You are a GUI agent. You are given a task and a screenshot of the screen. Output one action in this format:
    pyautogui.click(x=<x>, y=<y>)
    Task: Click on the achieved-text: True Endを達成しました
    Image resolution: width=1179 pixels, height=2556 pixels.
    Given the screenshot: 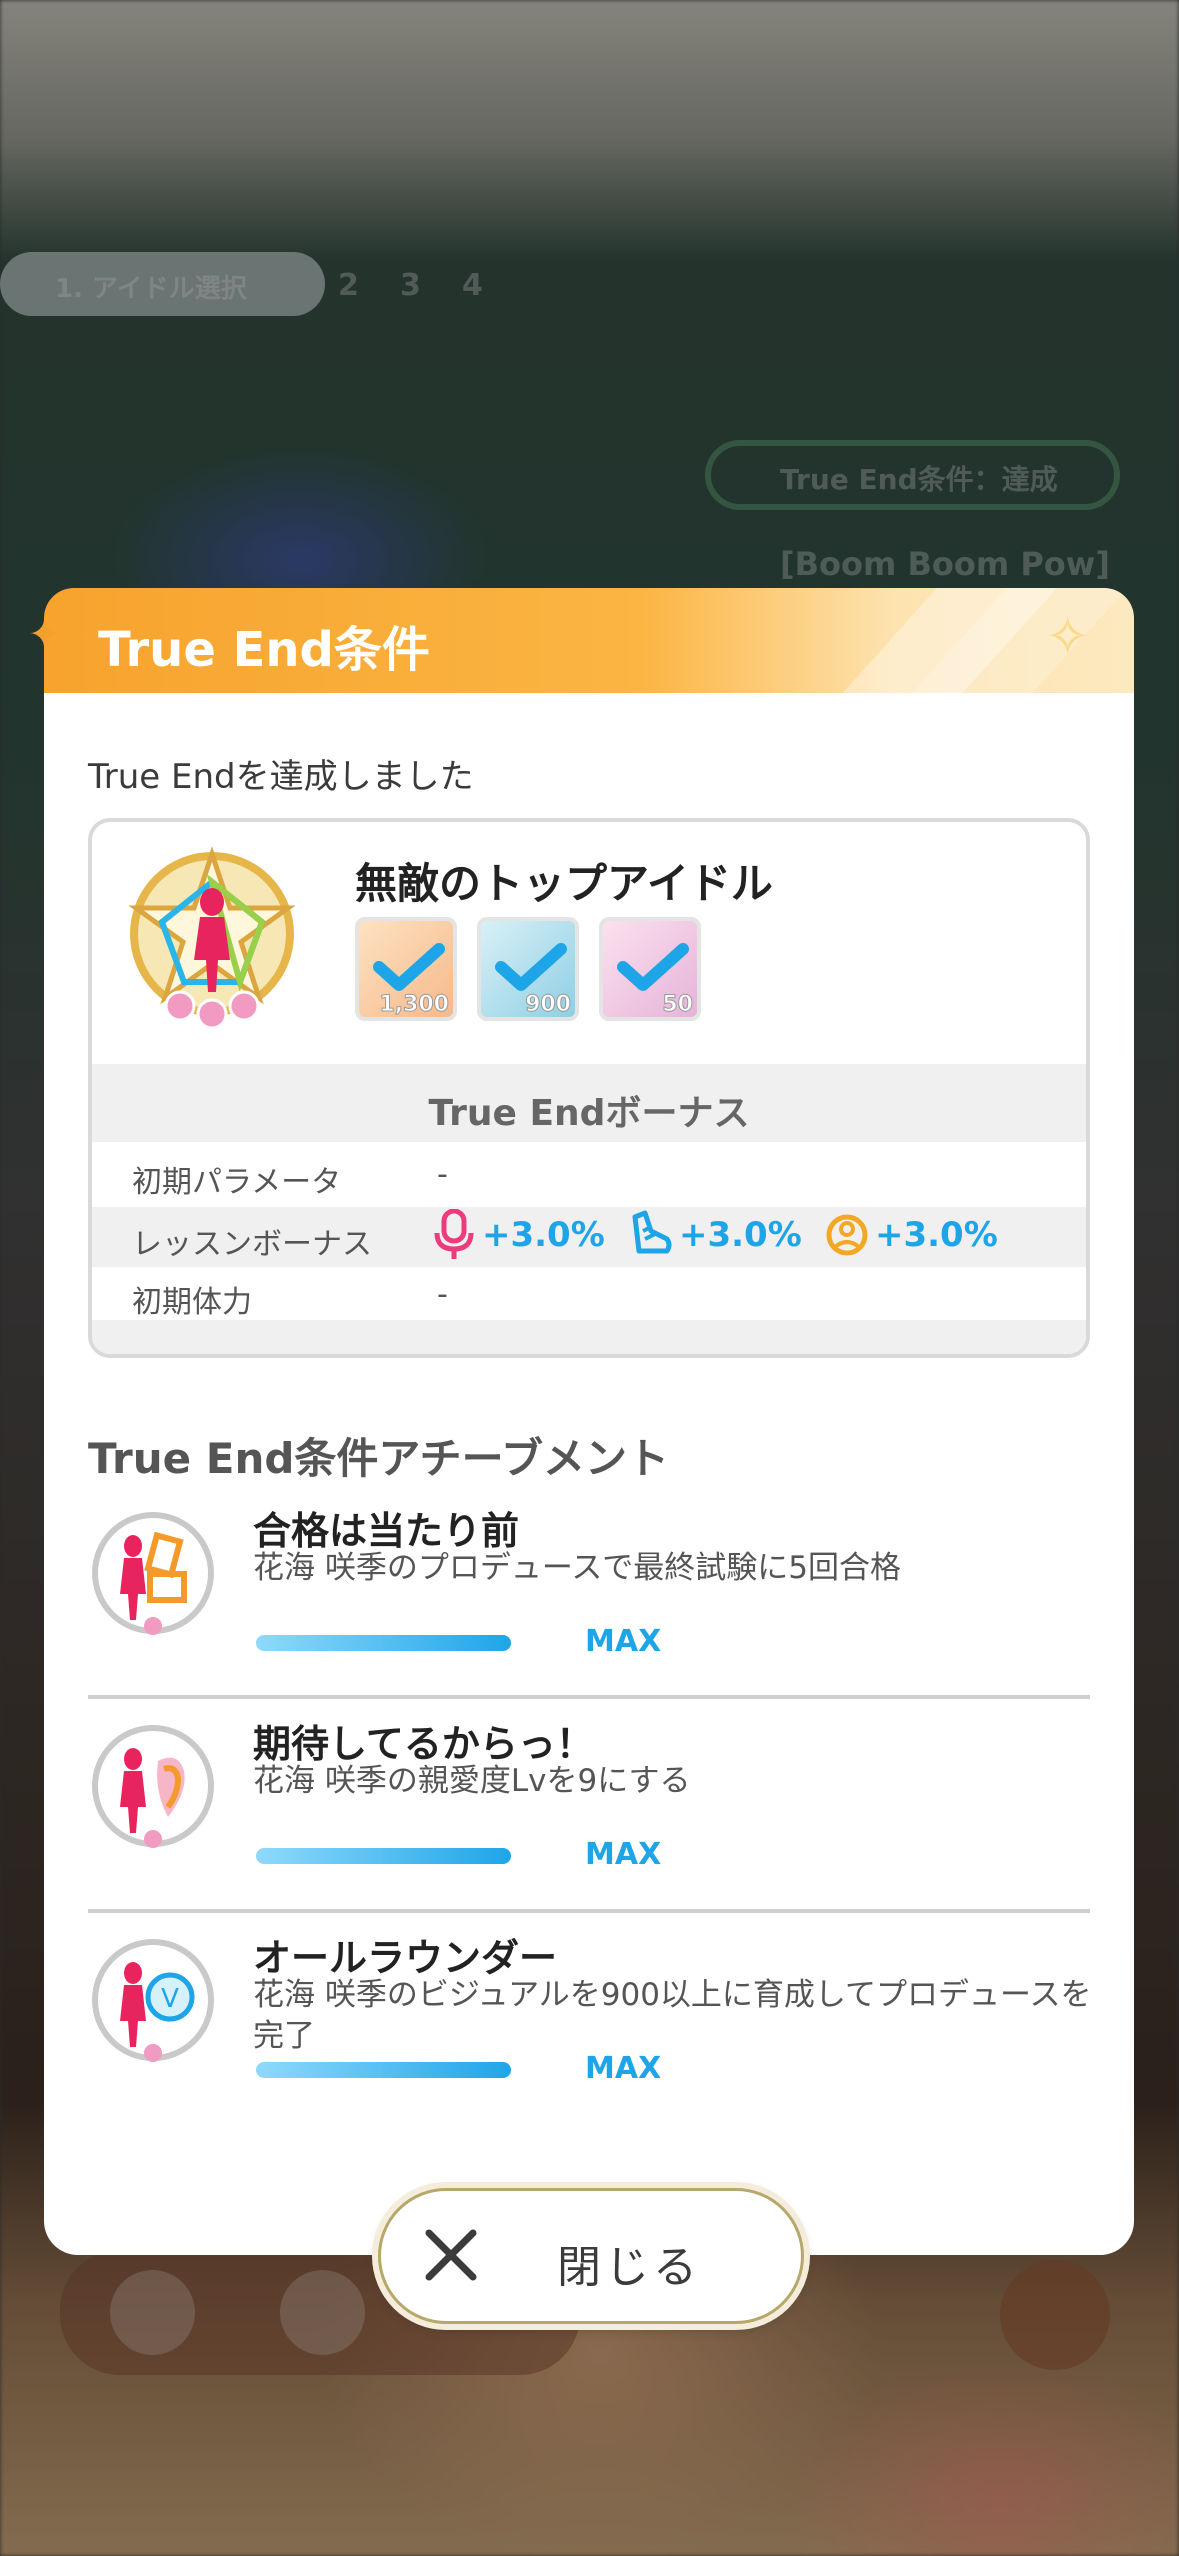 What is the action you would take?
    pyautogui.click(x=281, y=777)
    